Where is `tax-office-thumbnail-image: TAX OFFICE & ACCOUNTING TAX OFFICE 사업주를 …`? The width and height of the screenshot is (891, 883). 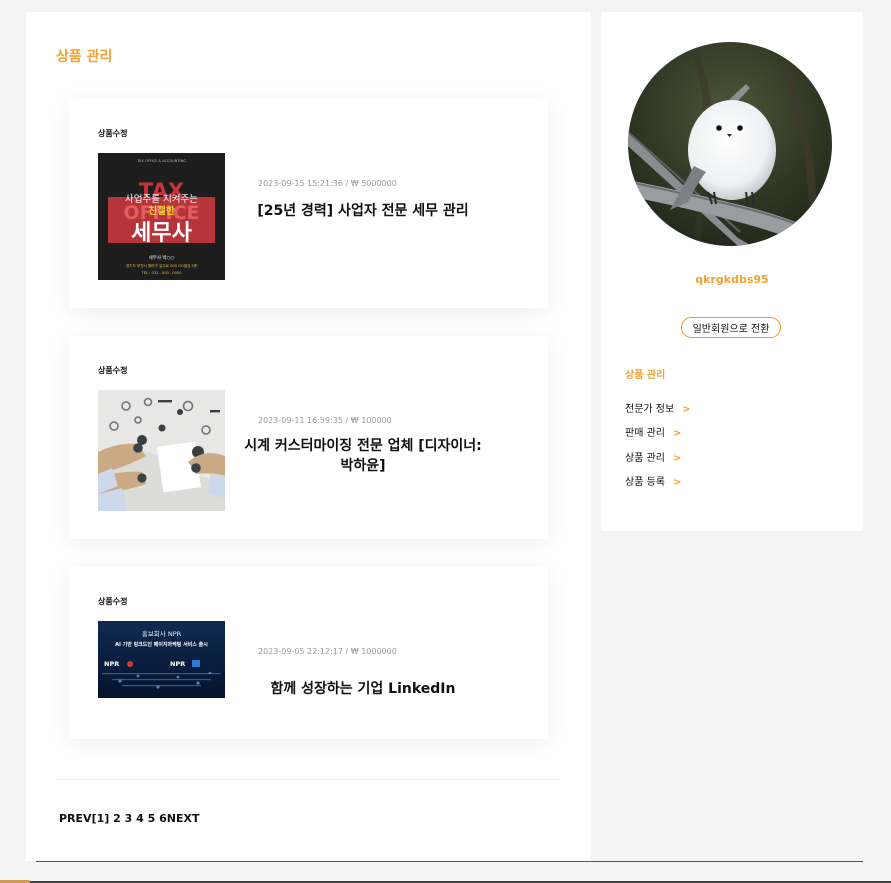 tax-office-thumbnail-image: TAX OFFICE & ACCOUNTING TAX OFFICE 사업주를 … is located at coordinates (161, 216).